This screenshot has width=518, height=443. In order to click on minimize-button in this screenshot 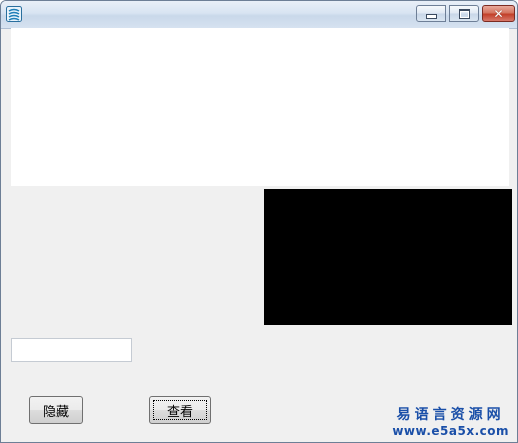, I will do `click(431, 13)`.